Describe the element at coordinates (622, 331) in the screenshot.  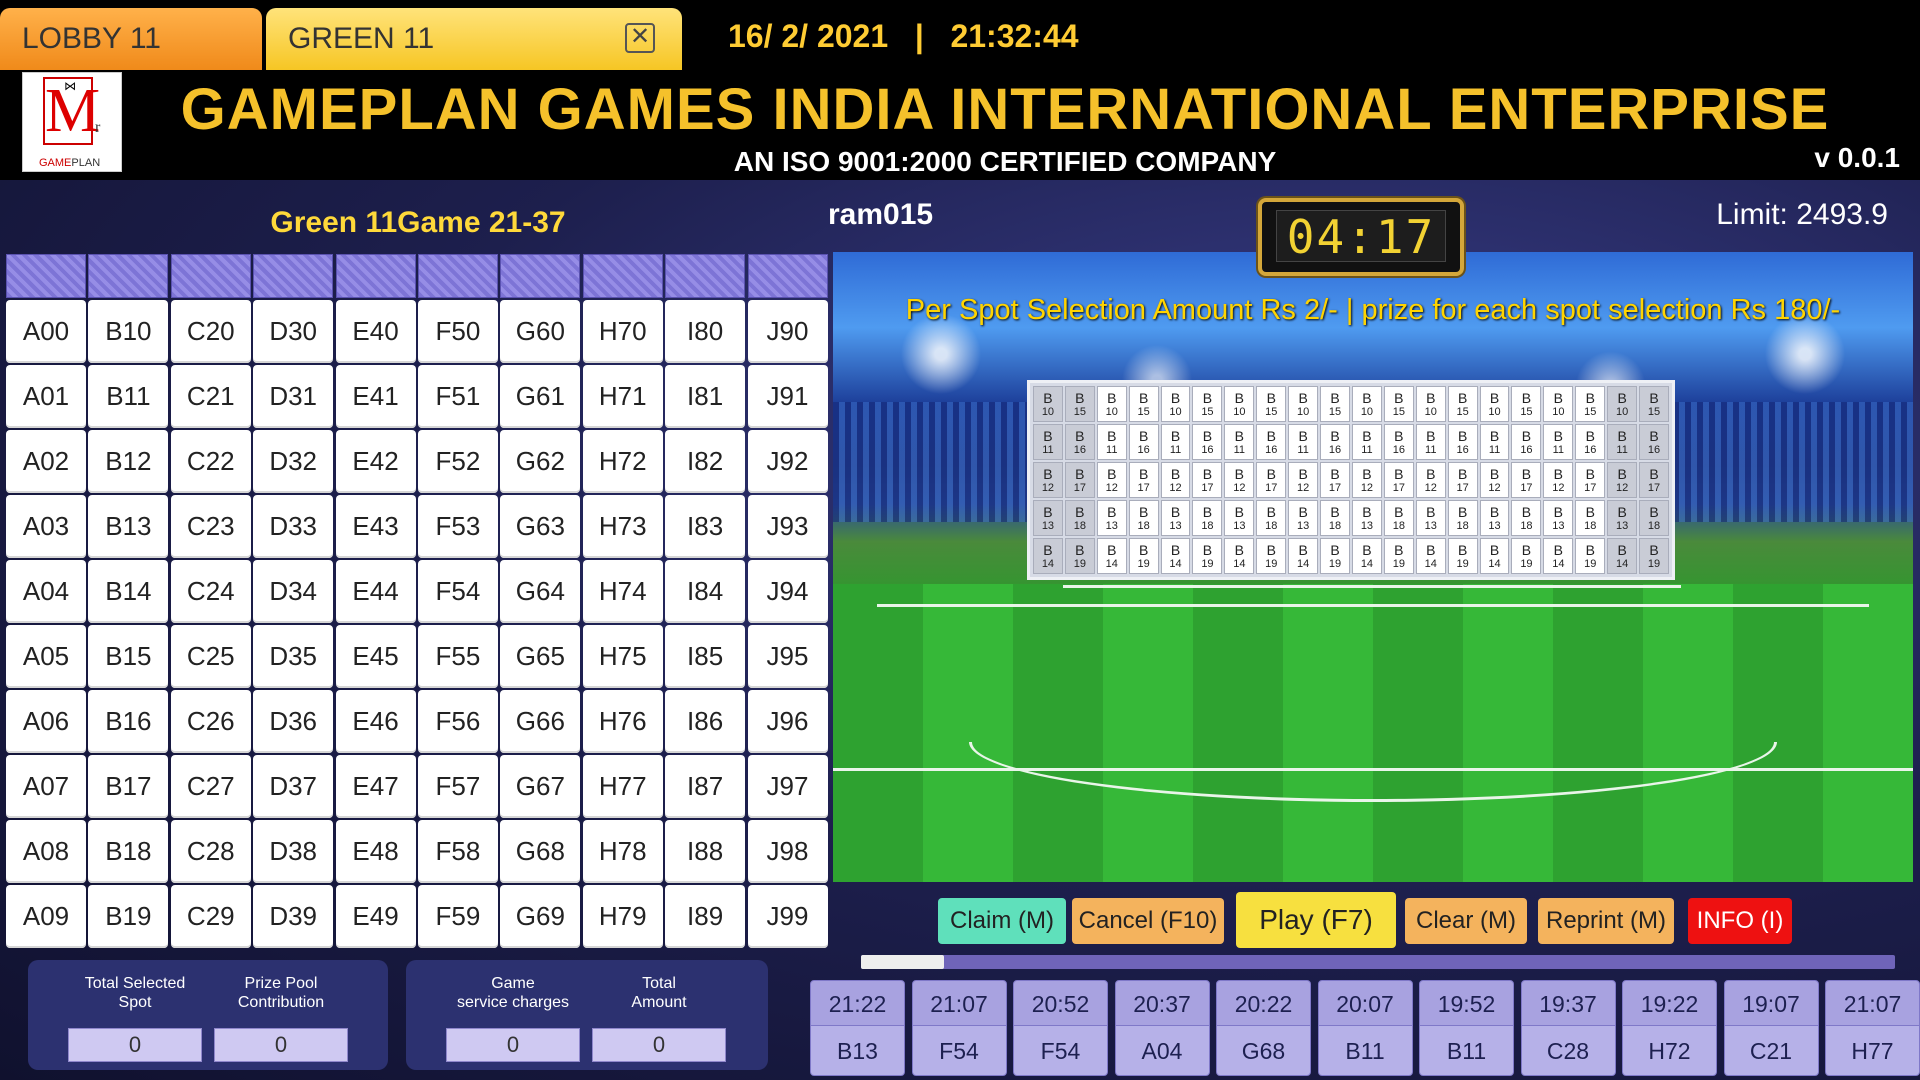
I see `number-cell: H70` at that location.